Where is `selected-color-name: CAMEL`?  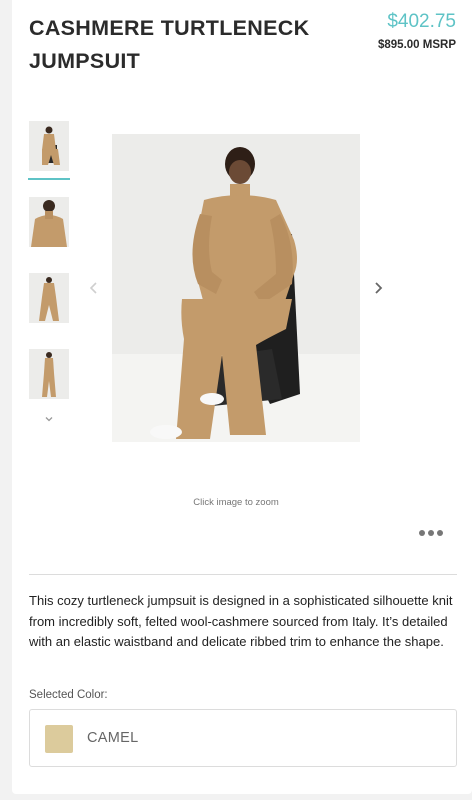 selected-color-name: CAMEL is located at coordinates (113, 738).